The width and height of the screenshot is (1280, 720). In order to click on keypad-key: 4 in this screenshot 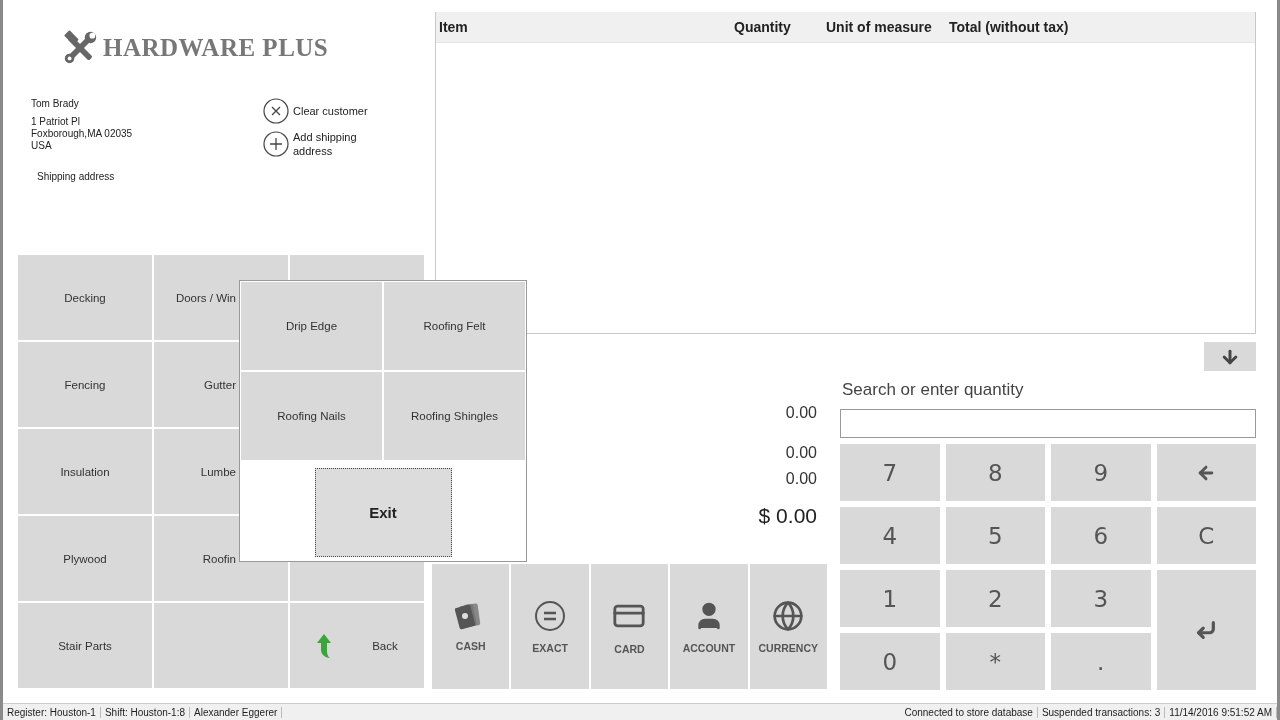, I will do `click(890, 535)`.